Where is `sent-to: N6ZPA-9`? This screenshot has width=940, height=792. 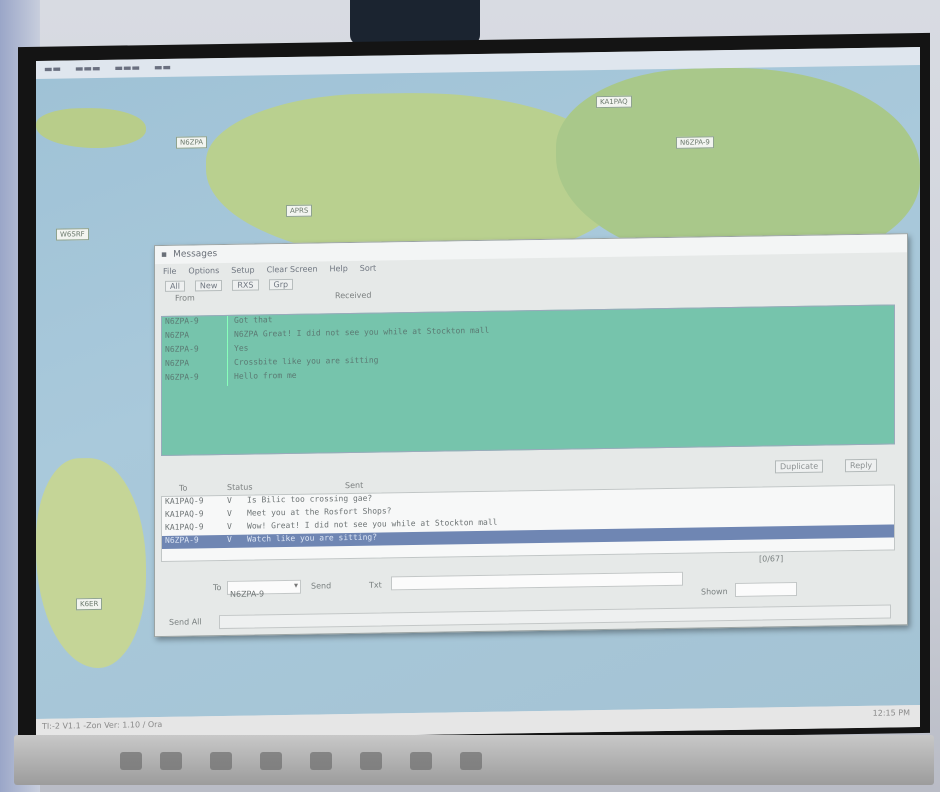 sent-to: N6ZPA-9 is located at coordinates (182, 540).